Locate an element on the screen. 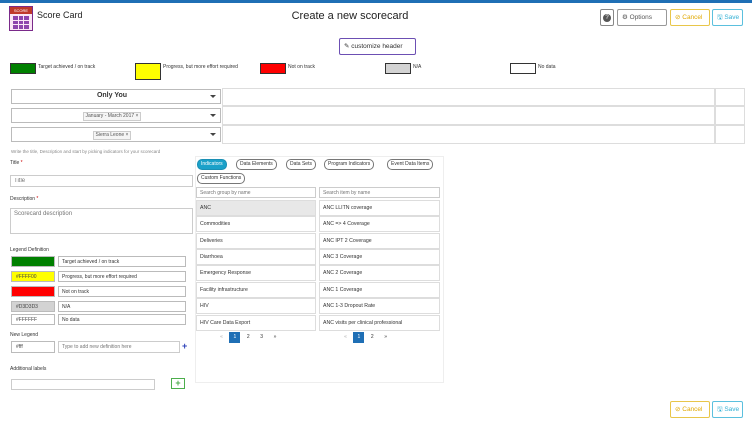 The width and height of the screenshot is (752, 423). group-list-item: HIV is located at coordinates (256, 306).